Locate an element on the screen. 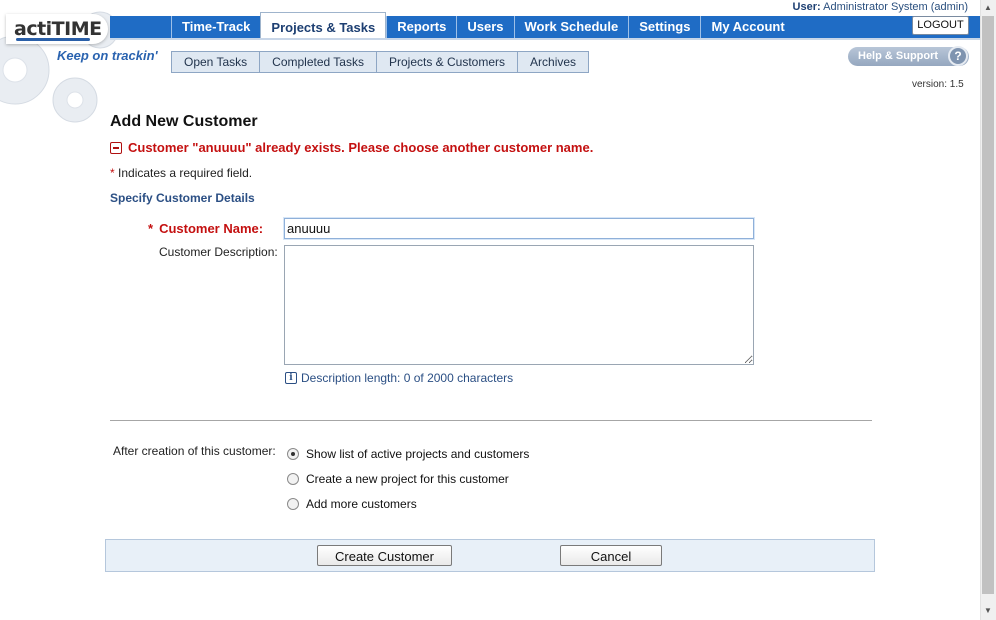  customer-name-input is located at coordinates (519, 228).